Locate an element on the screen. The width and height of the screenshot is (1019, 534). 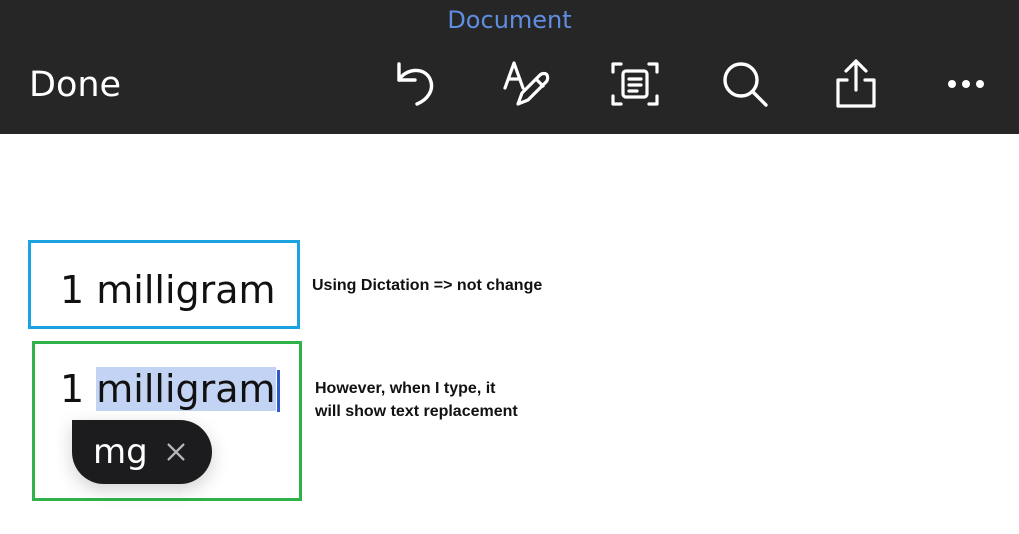
dictated-word: milligram is located at coordinates (186, 290).